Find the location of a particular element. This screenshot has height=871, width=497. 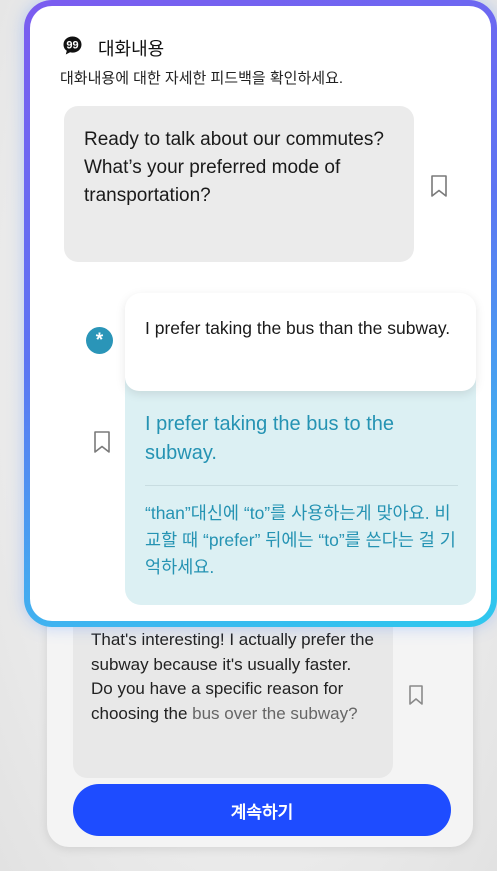

quote-bubble-icon: 99 is located at coordinates (72, 45).